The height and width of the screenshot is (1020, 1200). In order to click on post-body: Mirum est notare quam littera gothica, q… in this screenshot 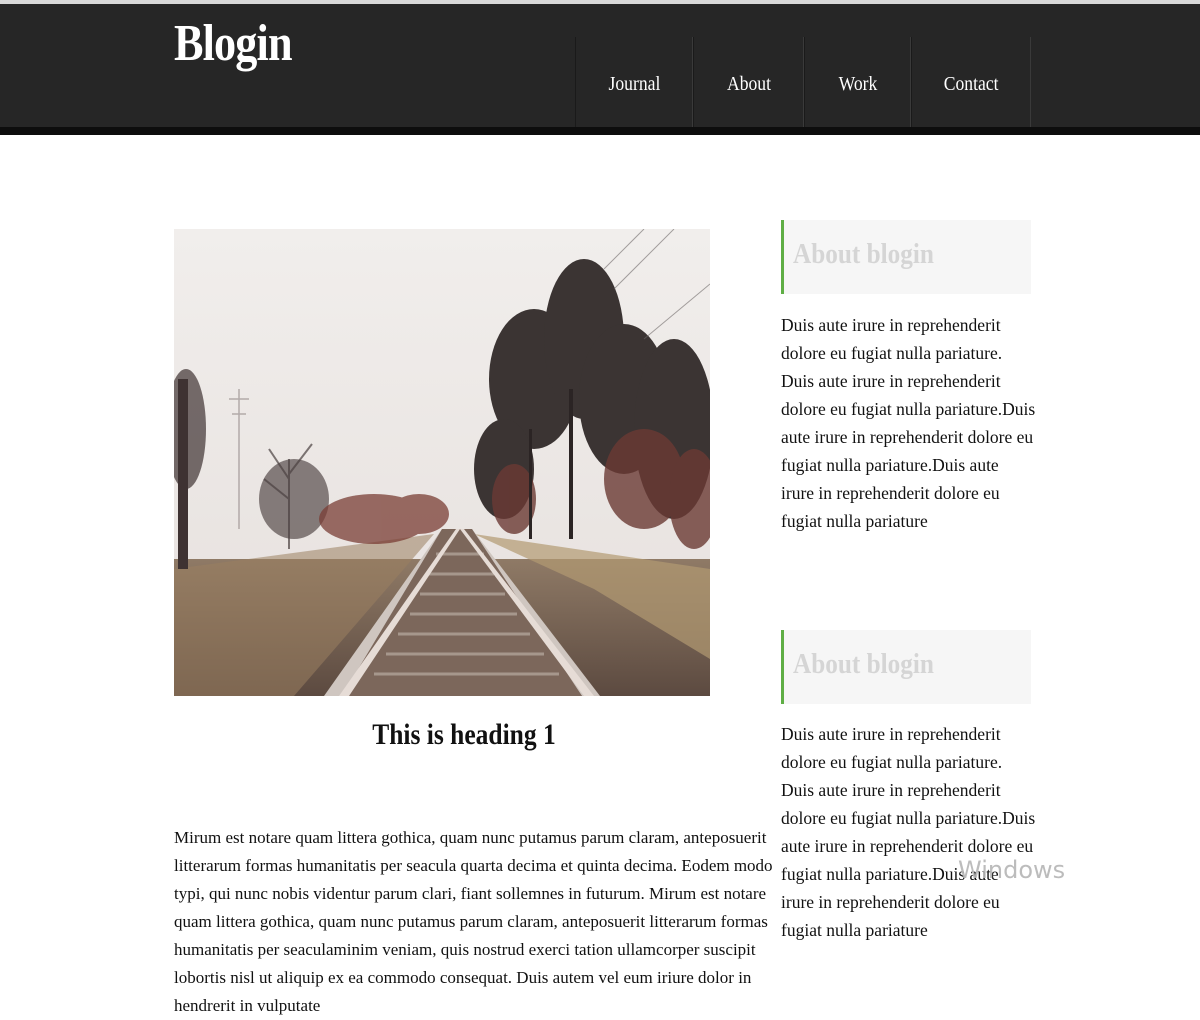, I will do `click(473, 921)`.